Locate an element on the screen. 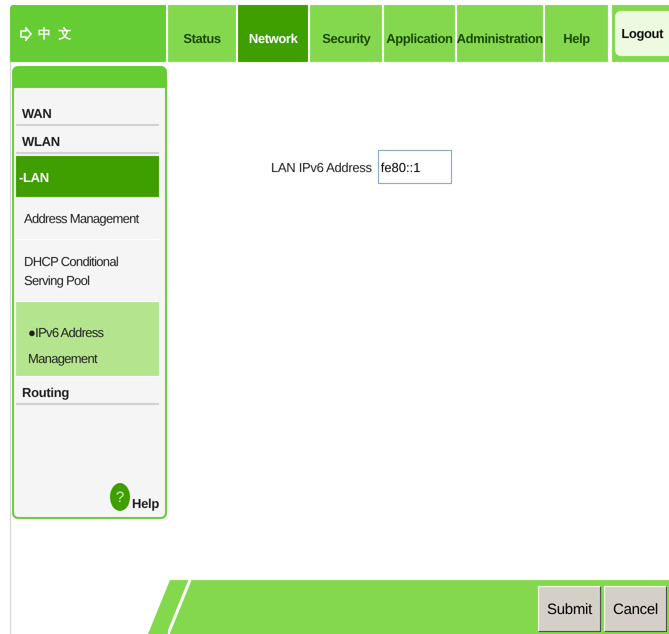  arrow-icon is located at coordinates (26, 33).